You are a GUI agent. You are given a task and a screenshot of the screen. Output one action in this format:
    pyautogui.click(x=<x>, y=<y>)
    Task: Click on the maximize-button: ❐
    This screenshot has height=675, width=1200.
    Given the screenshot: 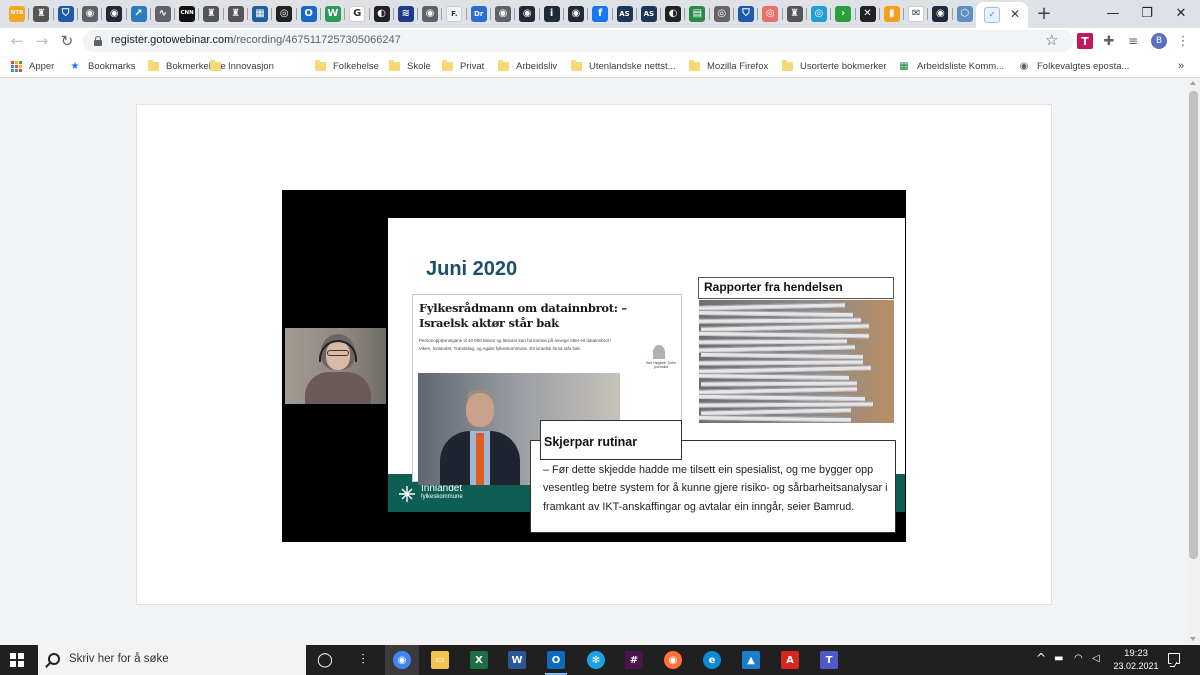 What is the action you would take?
    pyautogui.click(x=1147, y=13)
    